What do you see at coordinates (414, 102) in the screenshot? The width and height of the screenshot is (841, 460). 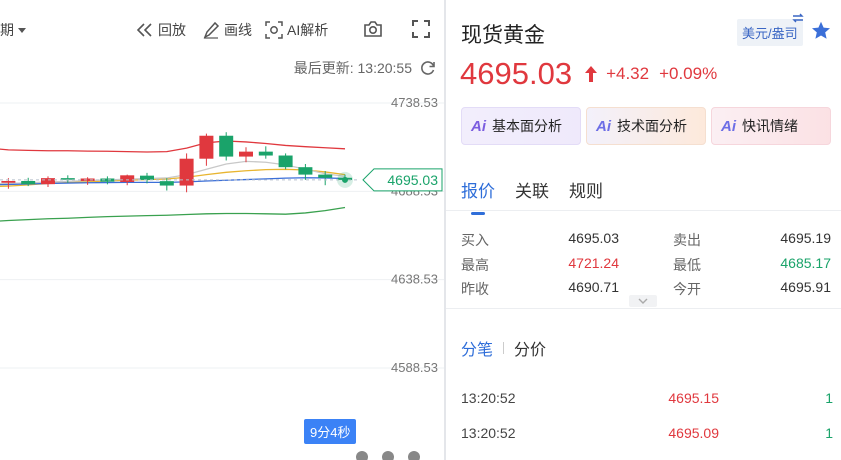 I see `y-tick-label: 4738.53` at bounding box center [414, 102].